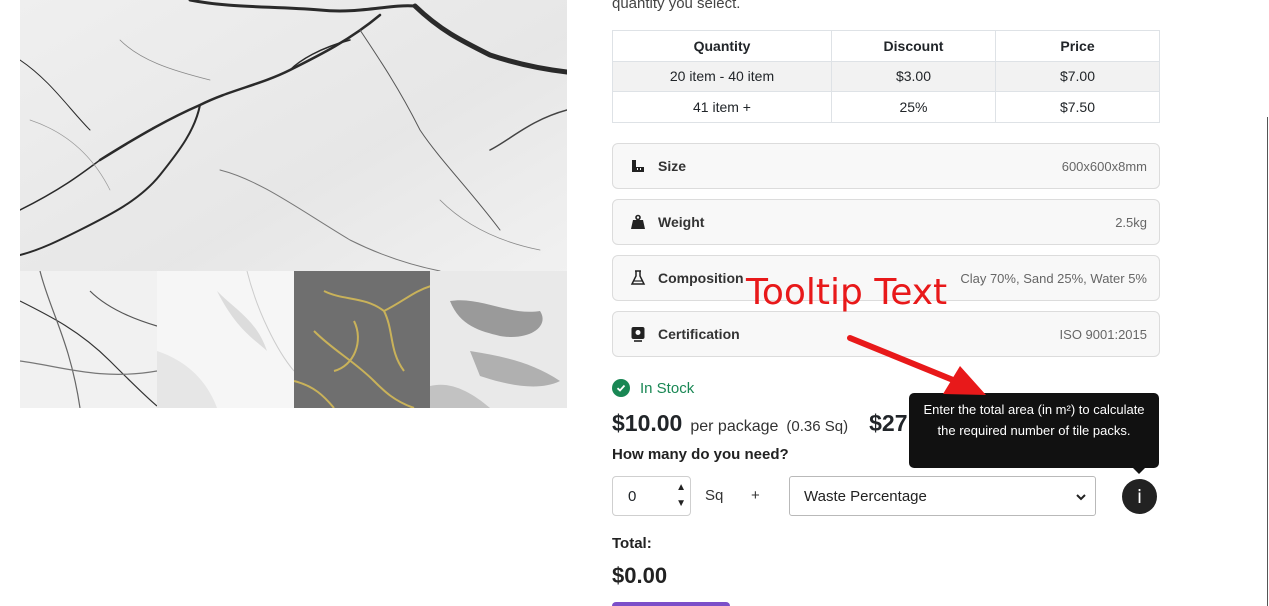 The height and width of the screenshot is (606, 1269). I want to click on spin-up-icon: ▲, so click(681, 488).